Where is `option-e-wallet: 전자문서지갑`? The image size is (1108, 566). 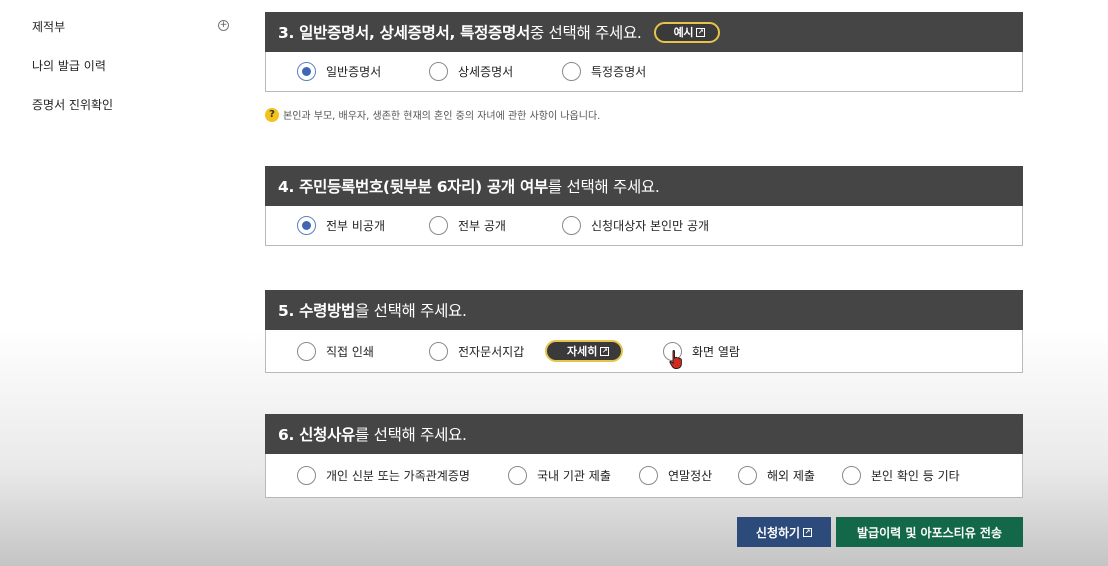
option-e-wallet: 전자문서지갑 is located at coordinates (476, 351).